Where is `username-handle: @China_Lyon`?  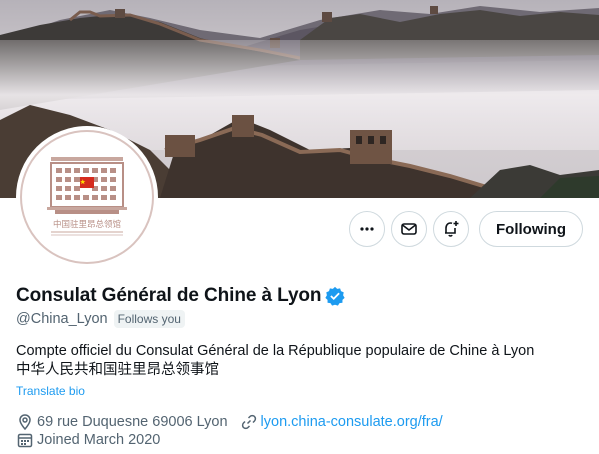 username-handle: @China_Lyon is located at coordinates (62, 319).